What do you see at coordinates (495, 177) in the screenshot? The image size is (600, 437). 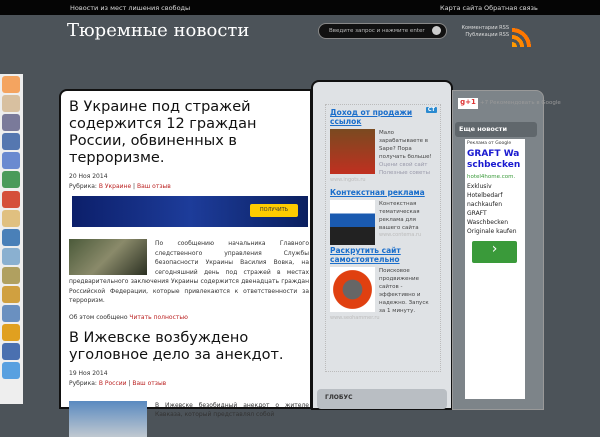 I see `ad-domain: hotel4home.com.` at bounding box center [495, 177].